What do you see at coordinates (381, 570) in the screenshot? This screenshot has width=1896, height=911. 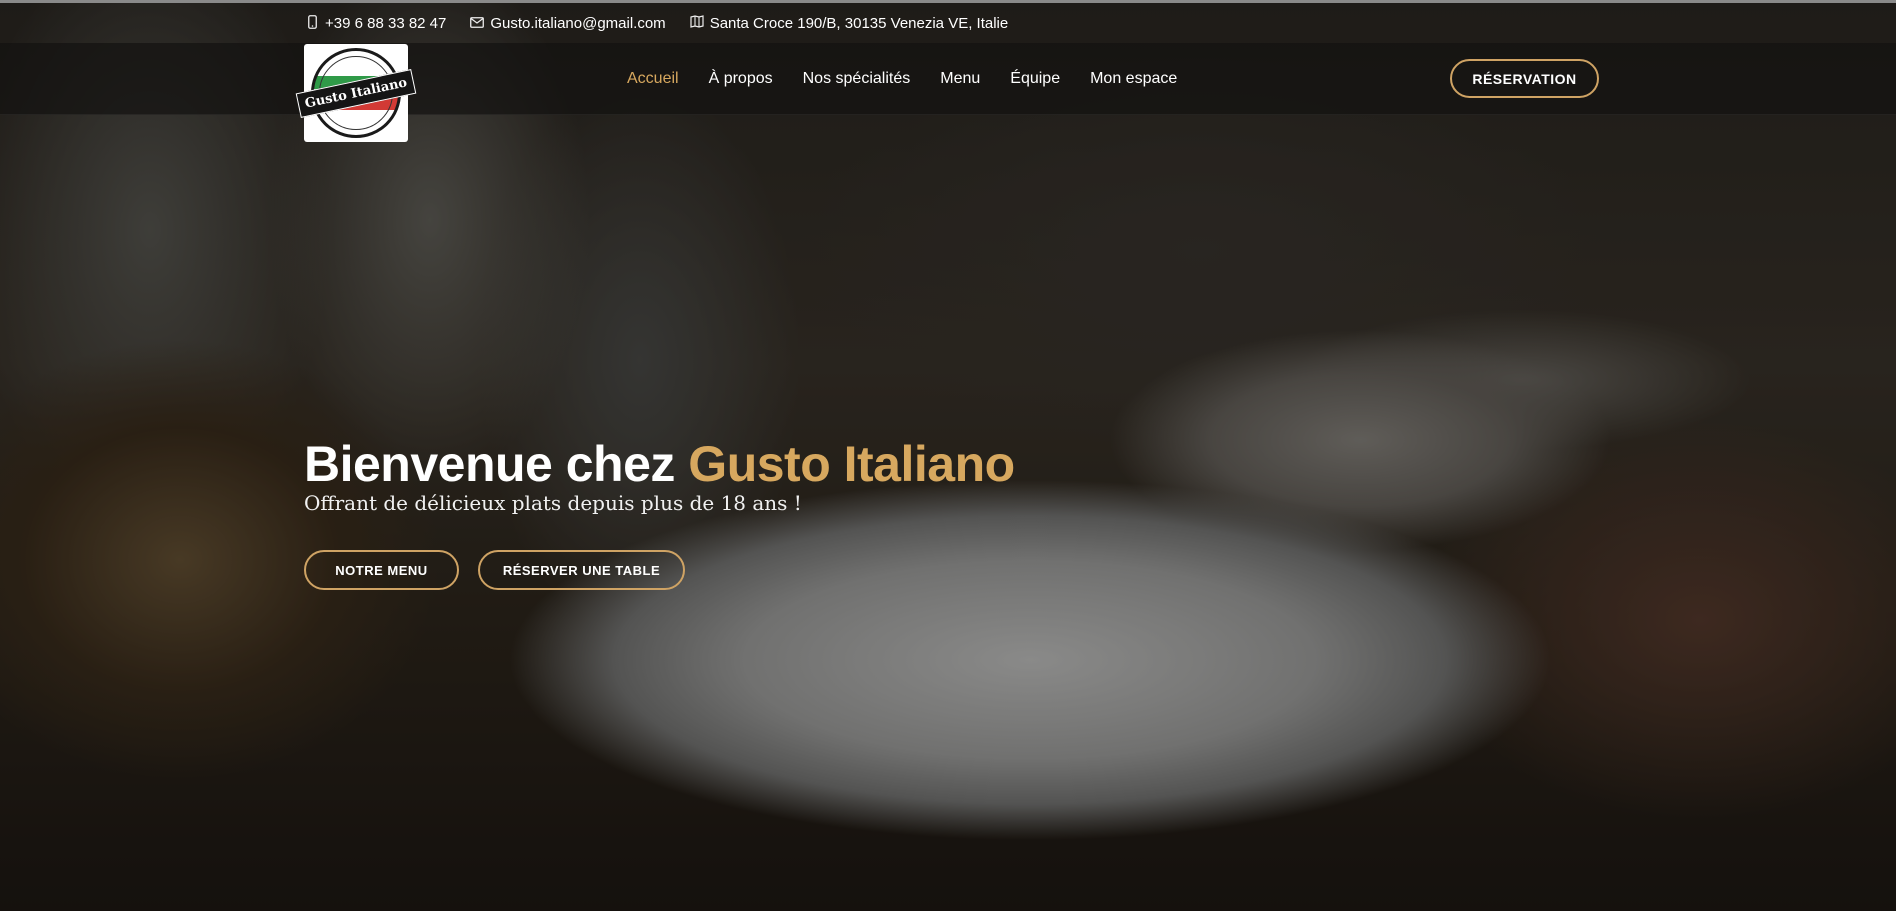 I see `our-menu-button: NOTRE MENU` at bounding box center [381, 570].